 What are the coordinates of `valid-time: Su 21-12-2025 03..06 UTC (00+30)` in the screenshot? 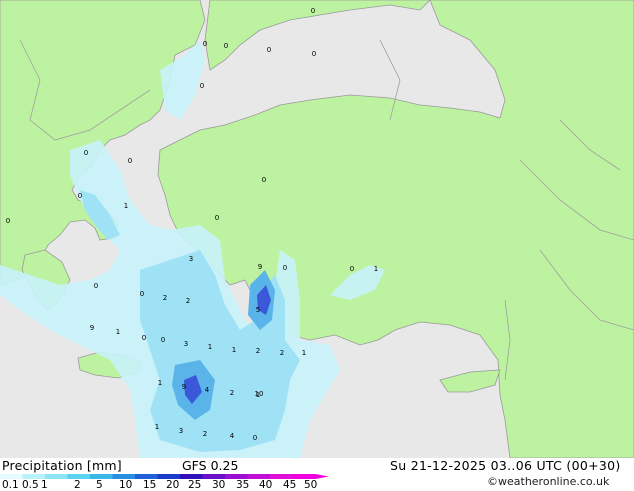 It's located at (505, 465).